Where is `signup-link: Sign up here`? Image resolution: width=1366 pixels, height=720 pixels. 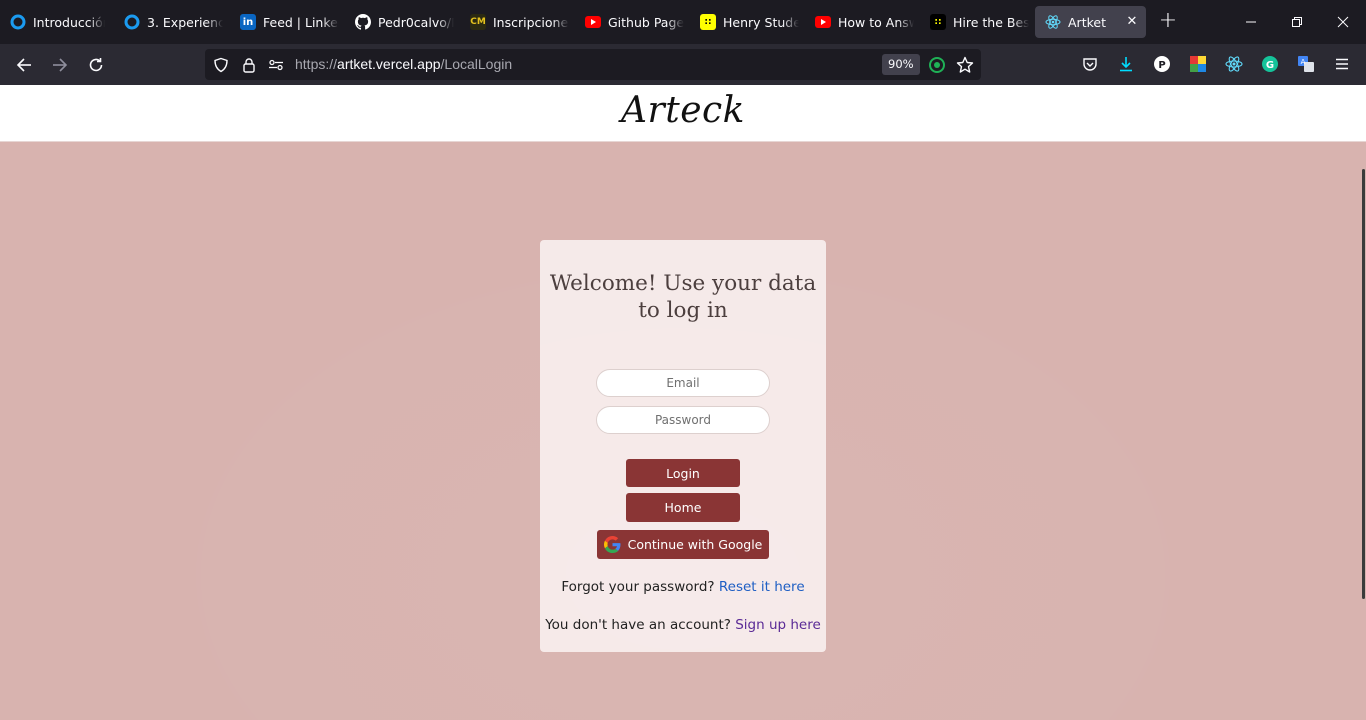
signup-link: Sign up here is located at coordinates (778, 625).